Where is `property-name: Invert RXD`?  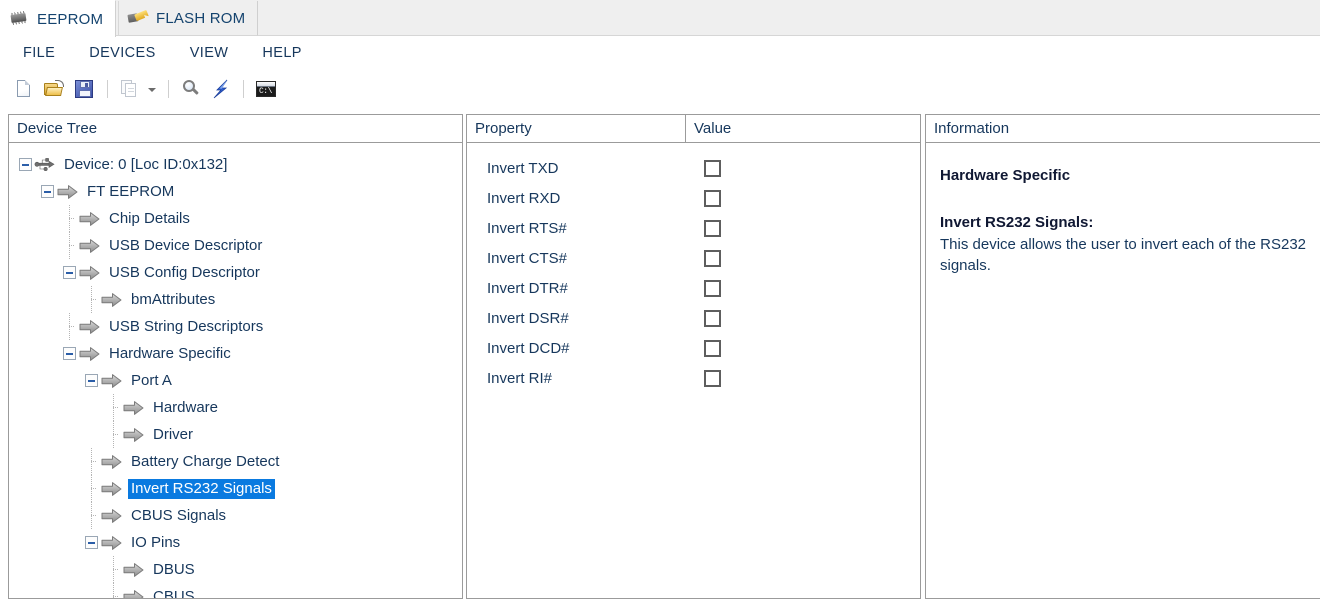
property-name: Invert RXD is located at coordinates (524, 198).